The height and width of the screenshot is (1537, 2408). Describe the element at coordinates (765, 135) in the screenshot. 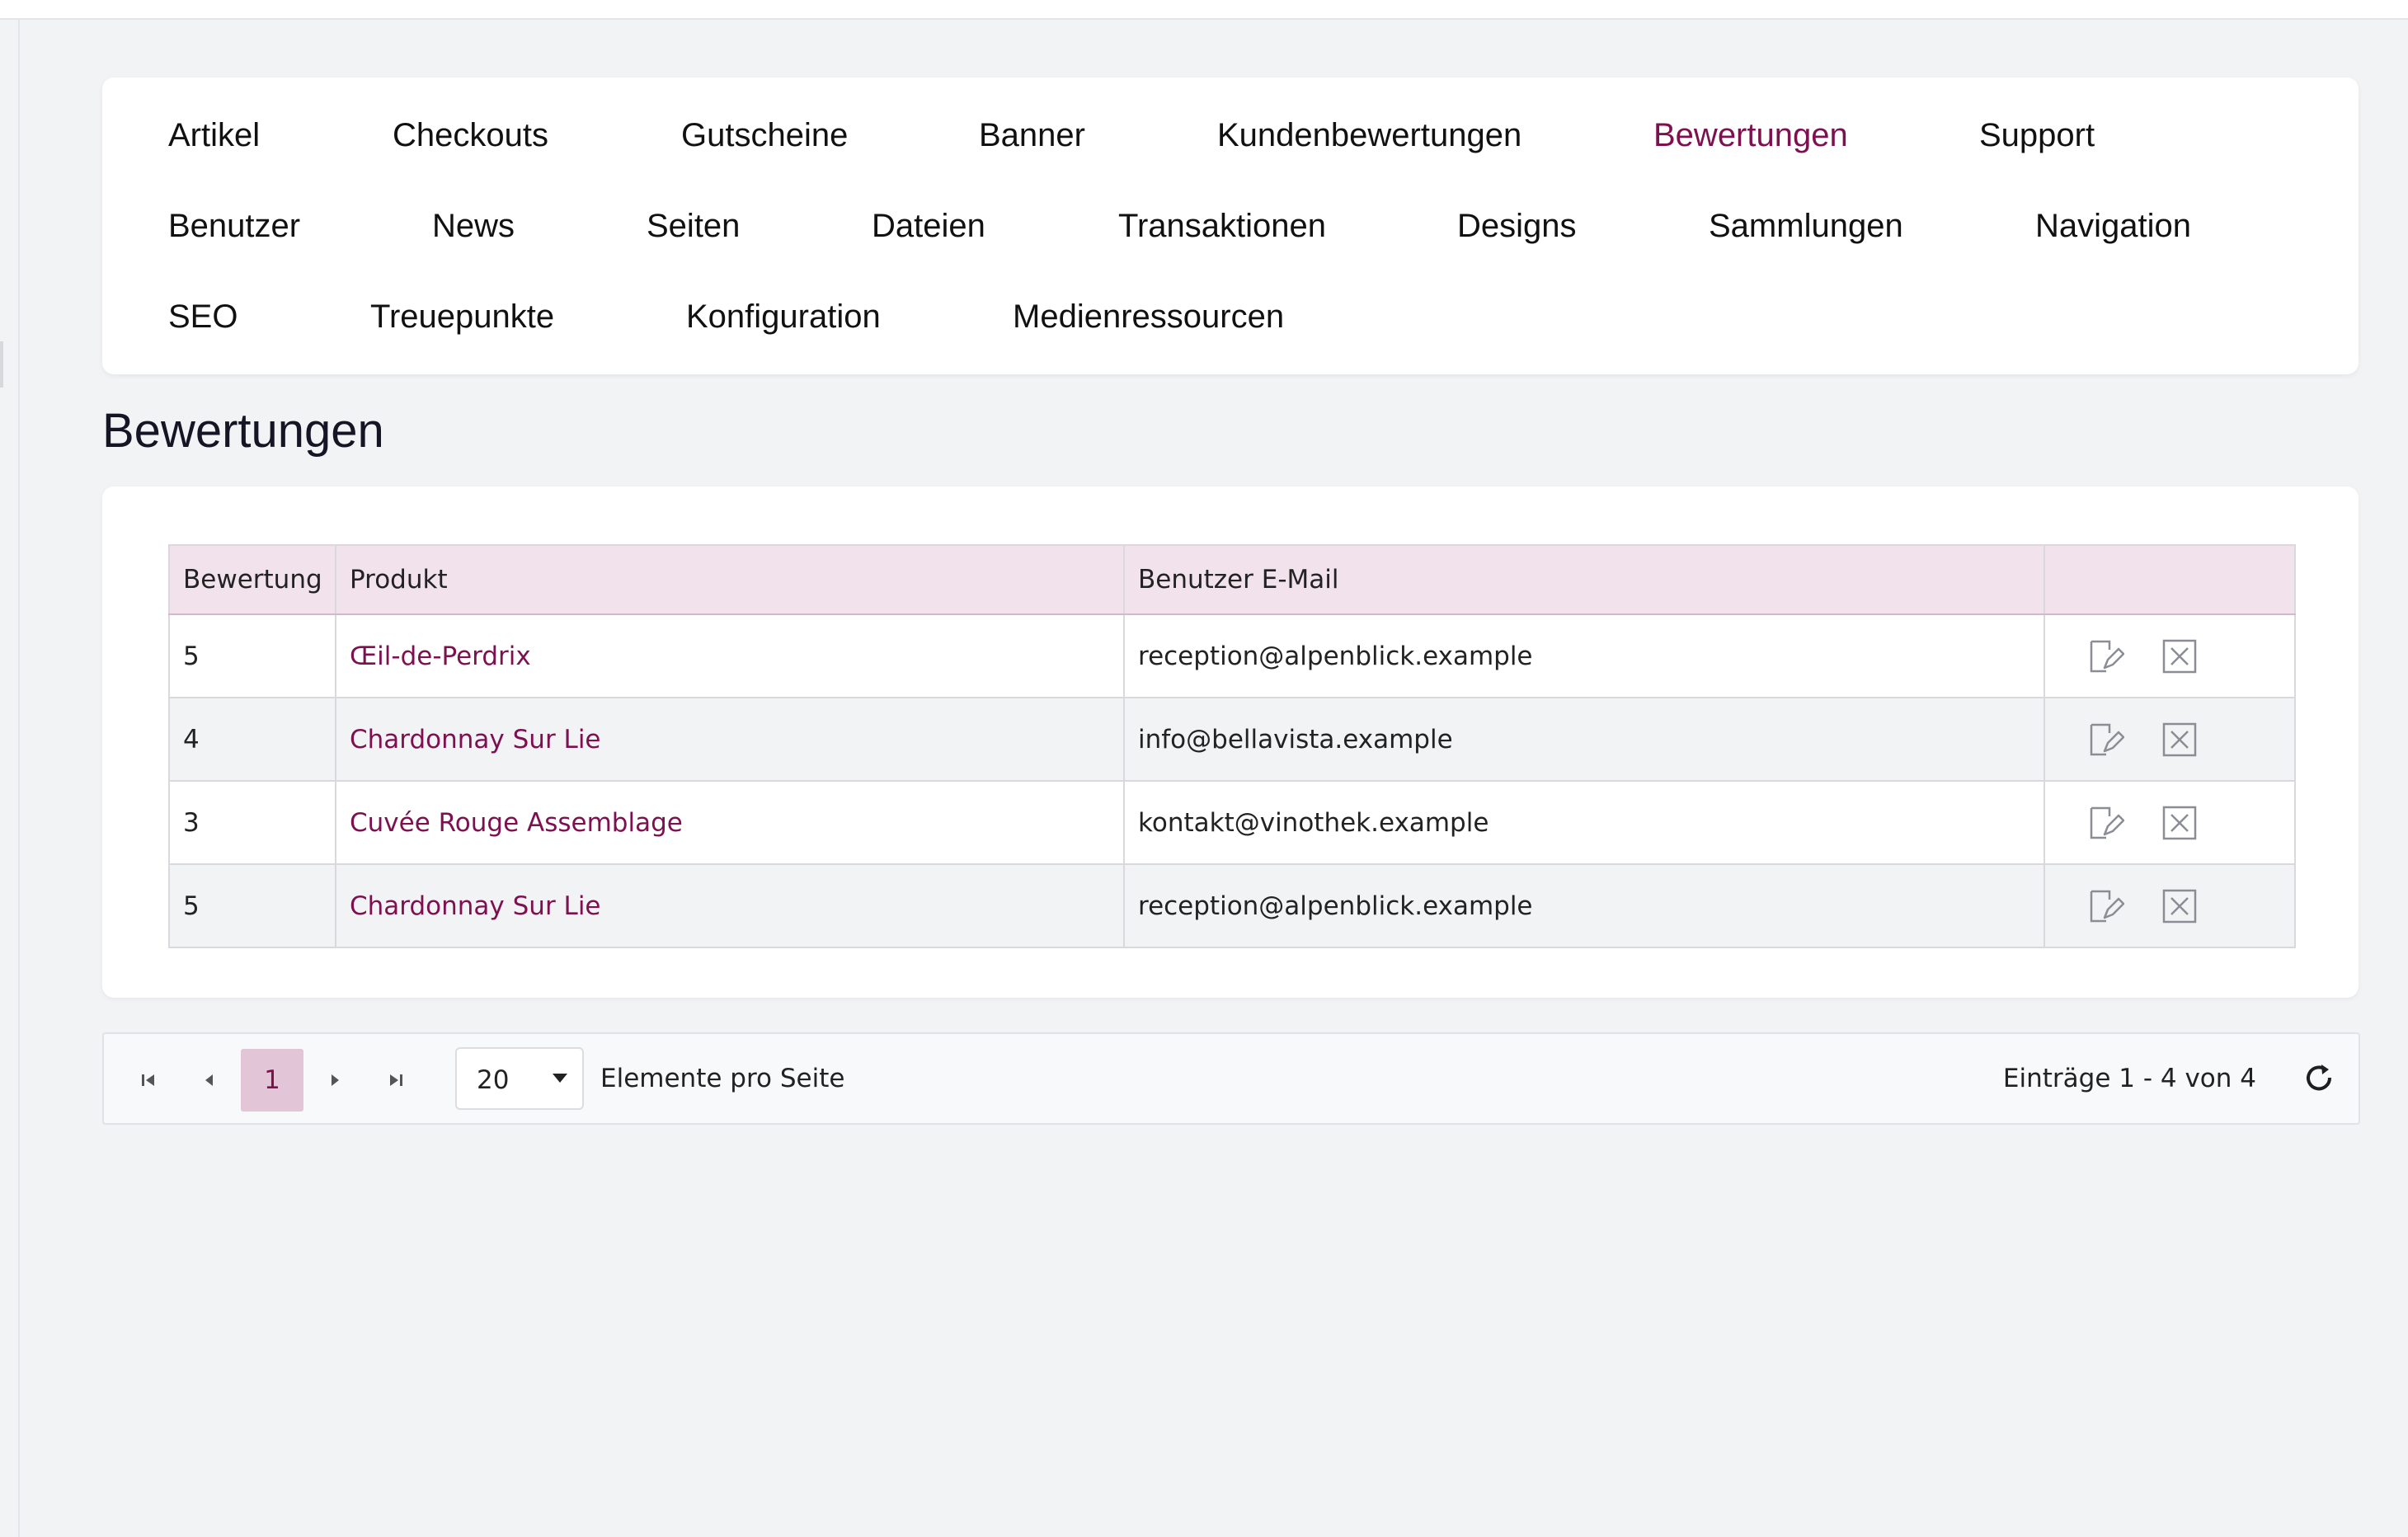

I see `nav-item-gutscheine: Gutscheine` at that location.